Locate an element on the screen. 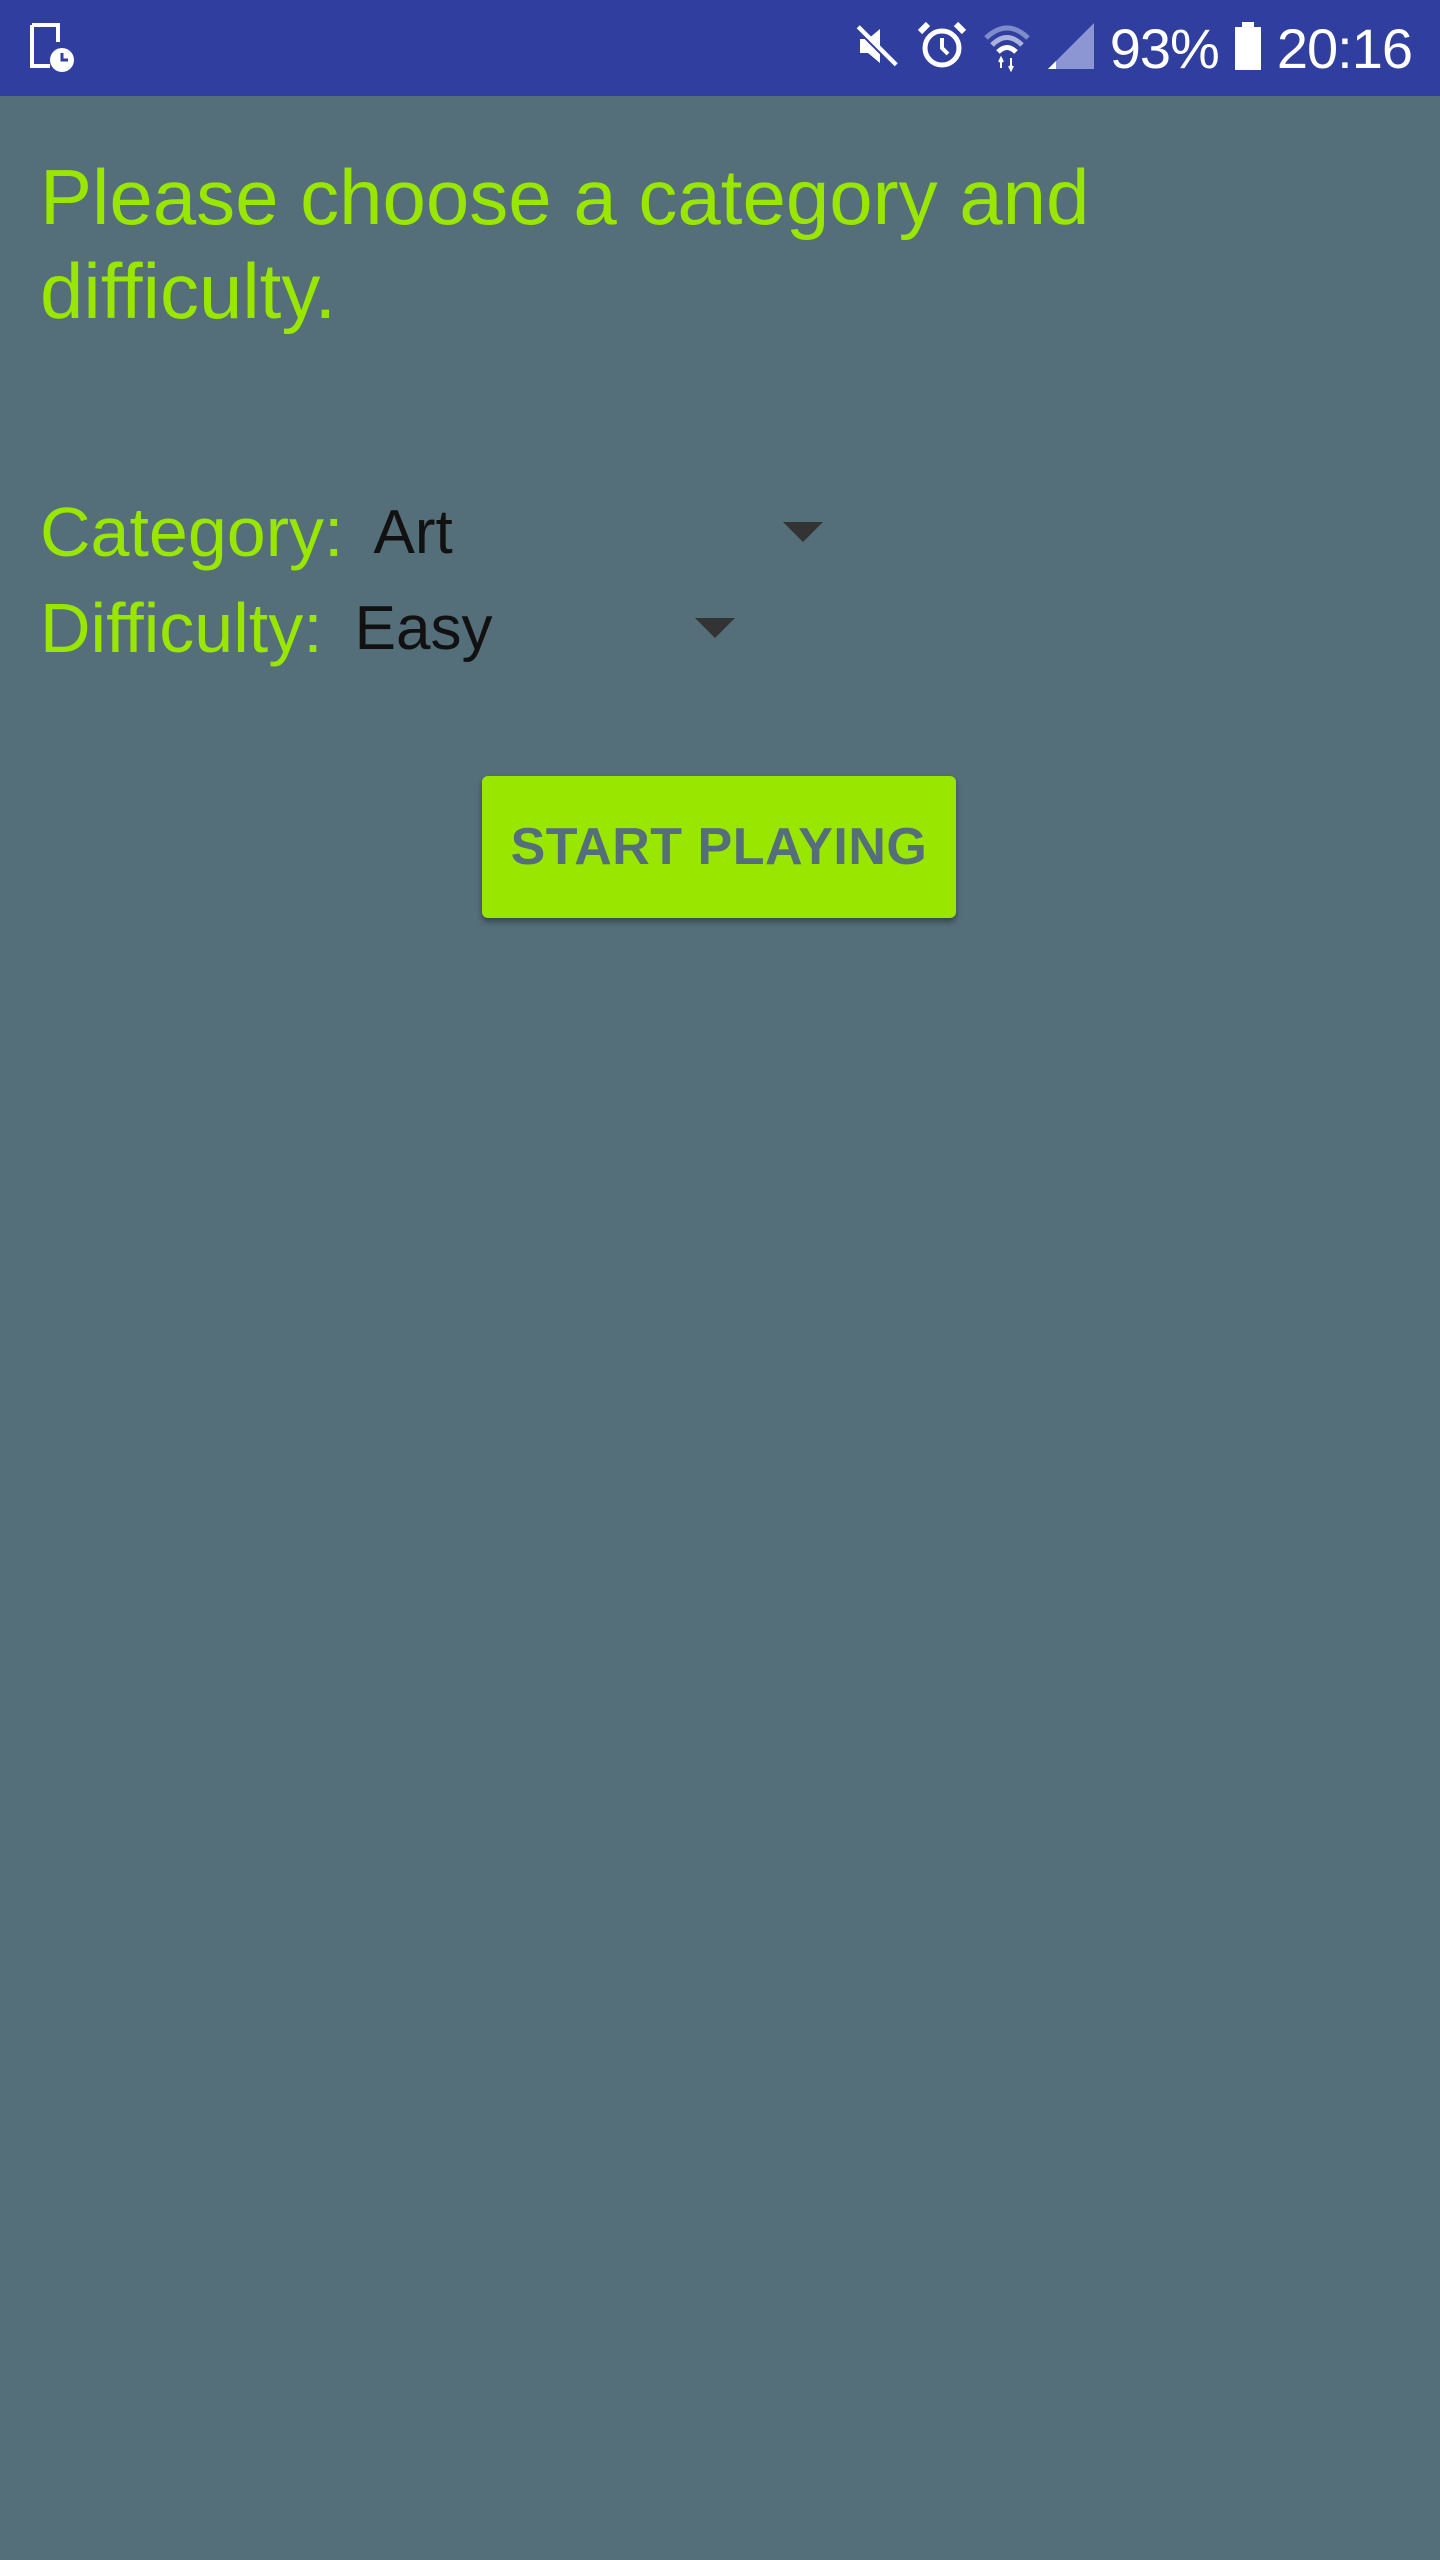 This screenshot has height=2560, width=1440. difficulty-spinner: Easy is located at coordinates (555, 628).